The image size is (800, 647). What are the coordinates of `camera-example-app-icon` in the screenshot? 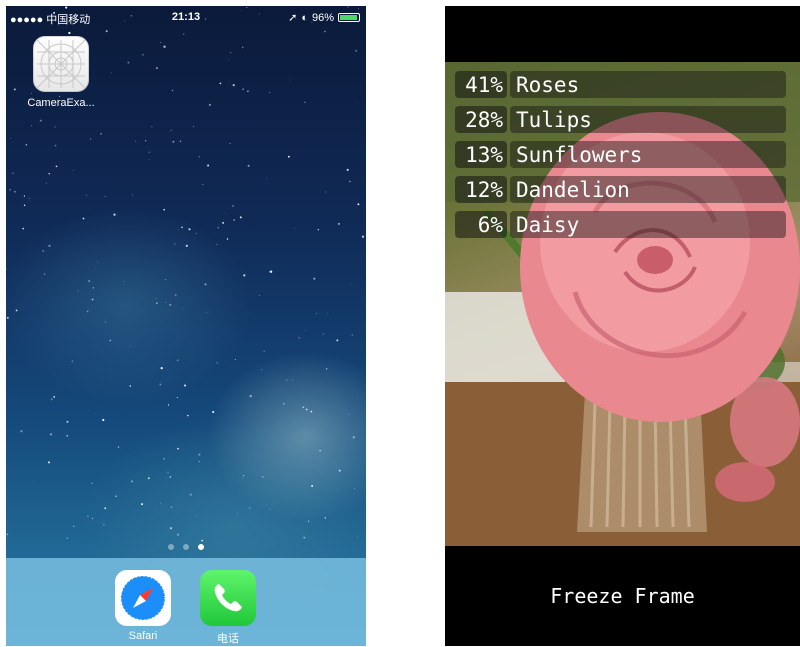 It's located at (61, 64).